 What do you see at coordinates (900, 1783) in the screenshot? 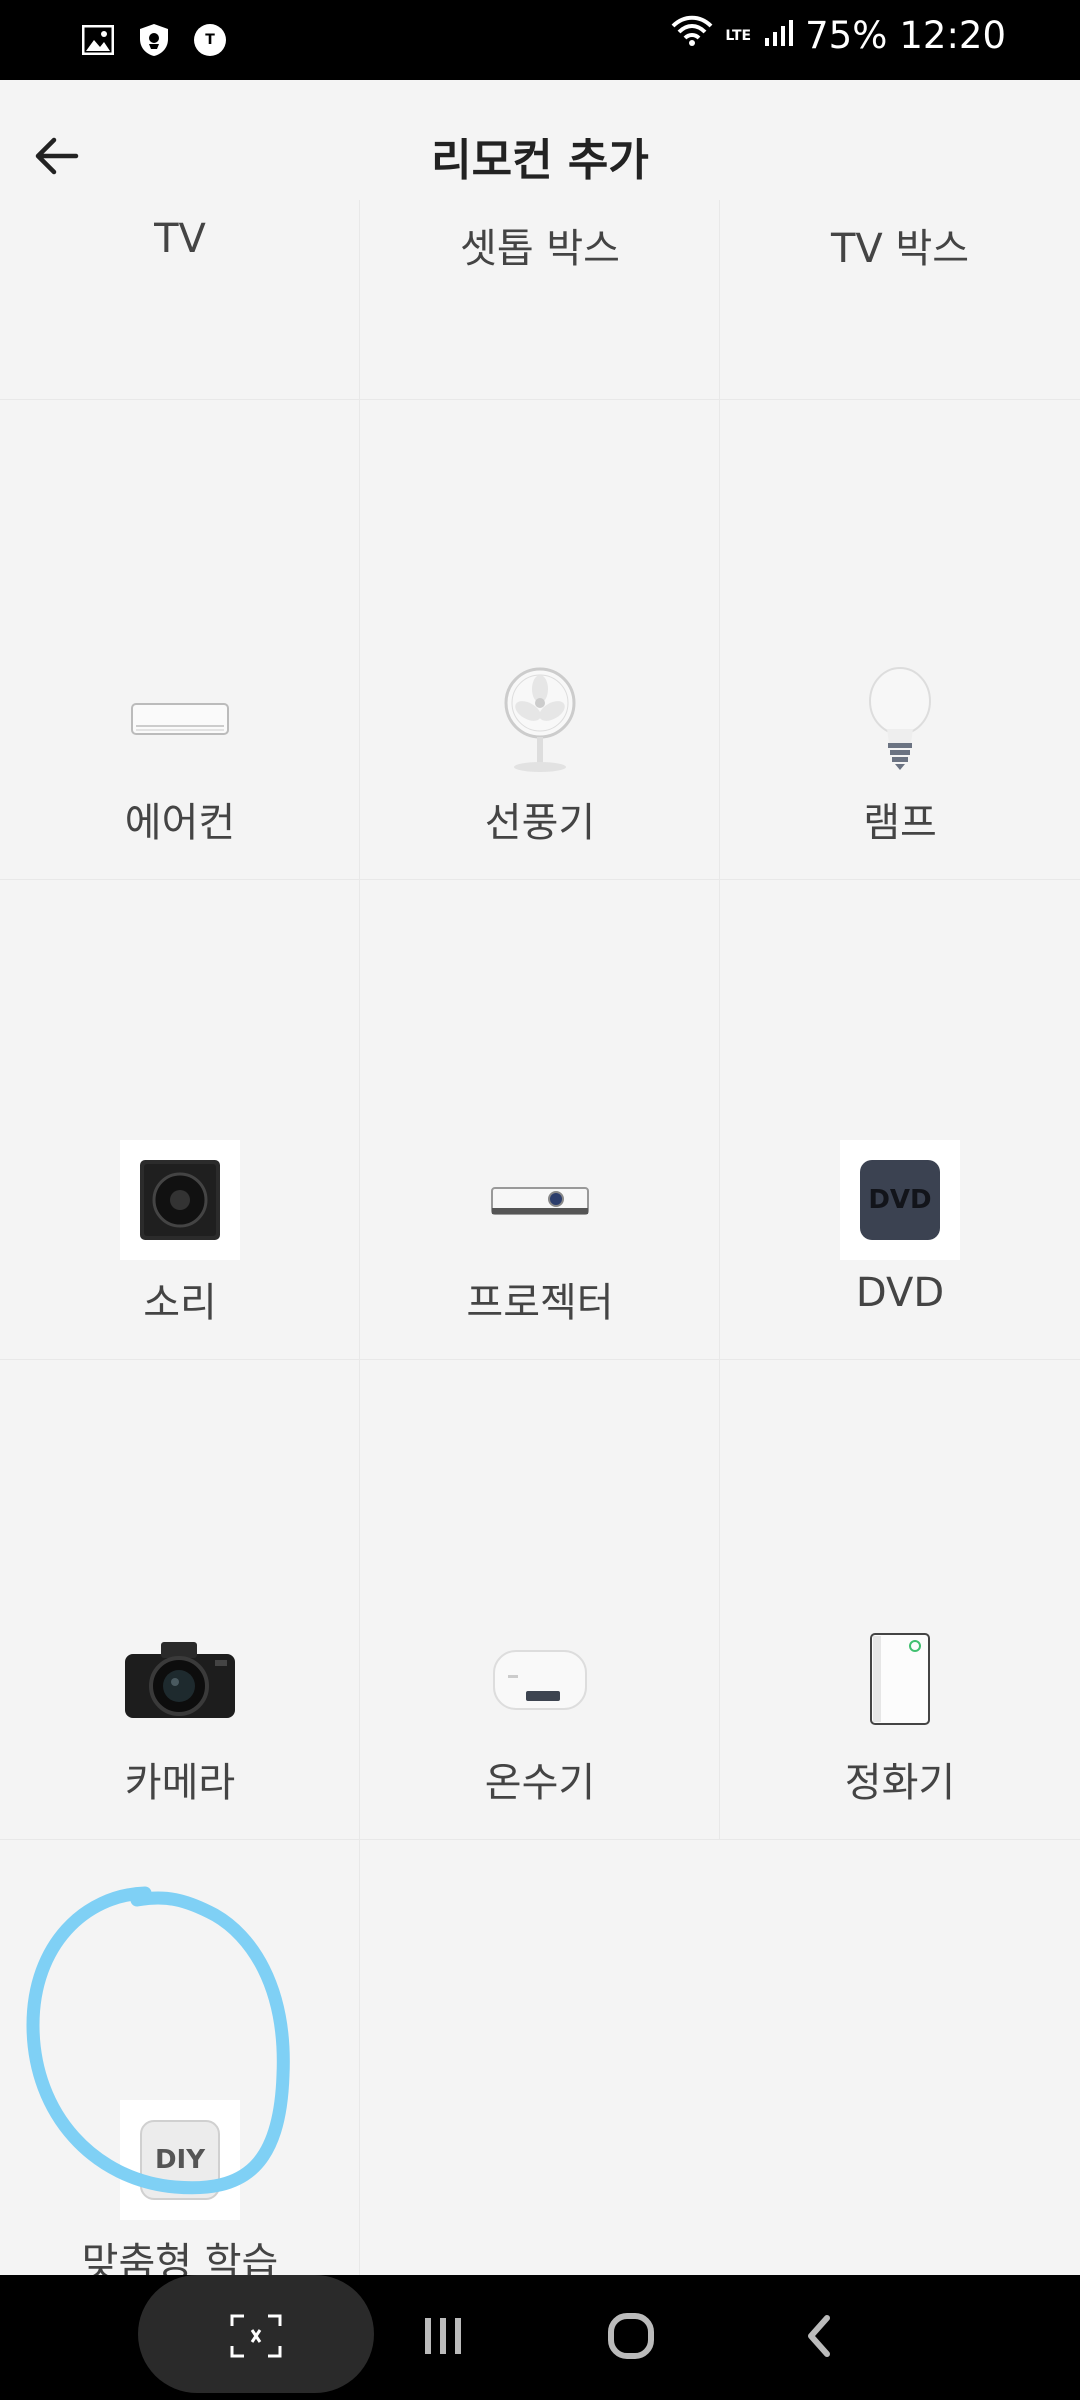
I see `device-label: 정화기` at bounding box center [900, 1783].